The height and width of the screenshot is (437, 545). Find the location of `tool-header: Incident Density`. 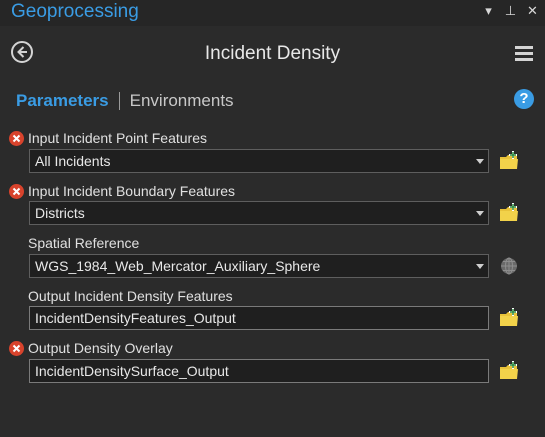

tool-header: Incident Density is located at coordinates (272, 54).